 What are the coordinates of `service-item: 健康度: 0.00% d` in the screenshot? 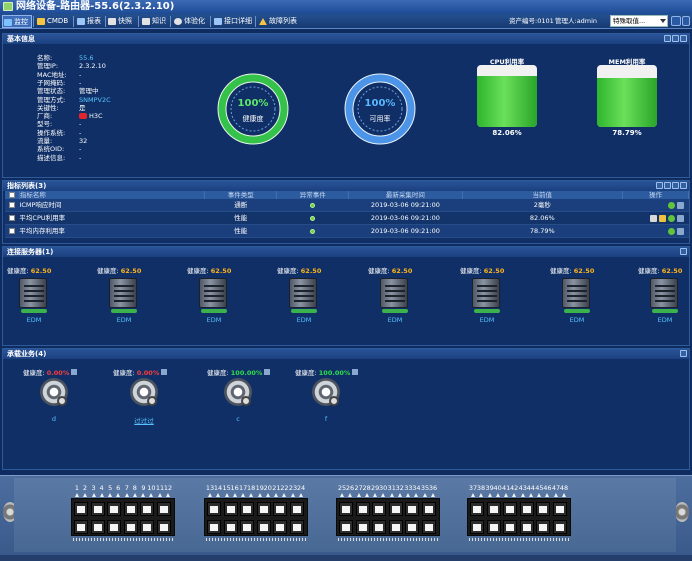 It's located at (53, 399).